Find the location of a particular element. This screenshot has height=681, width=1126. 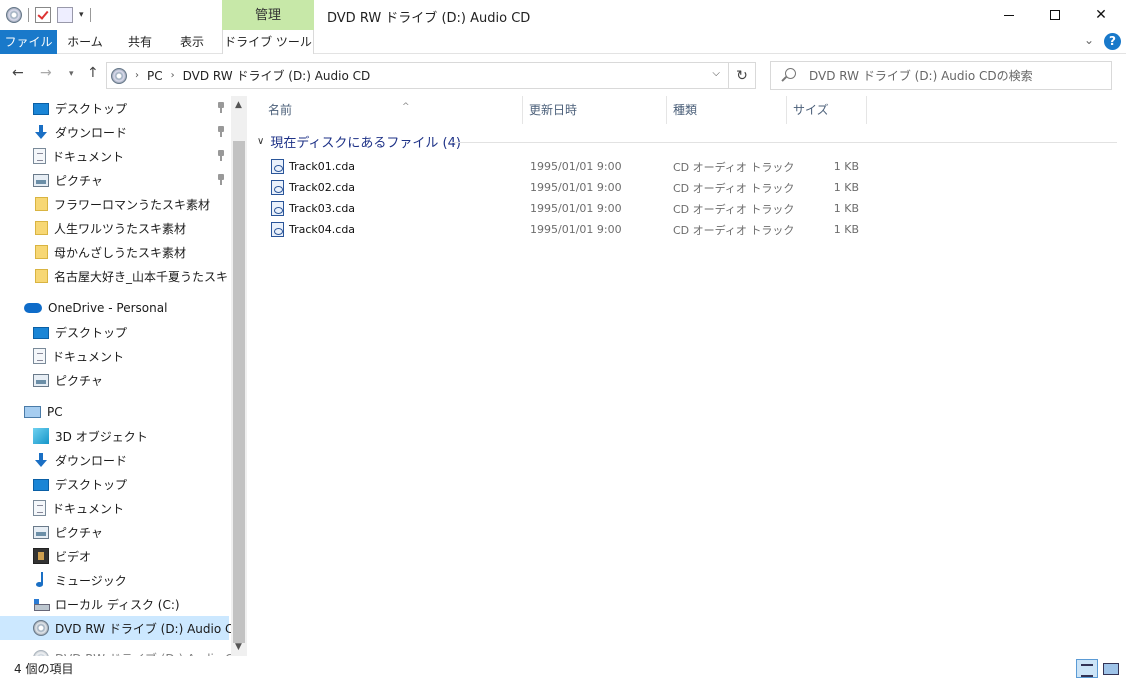

tab-share: 共有 is located at coordinates (140, 42).